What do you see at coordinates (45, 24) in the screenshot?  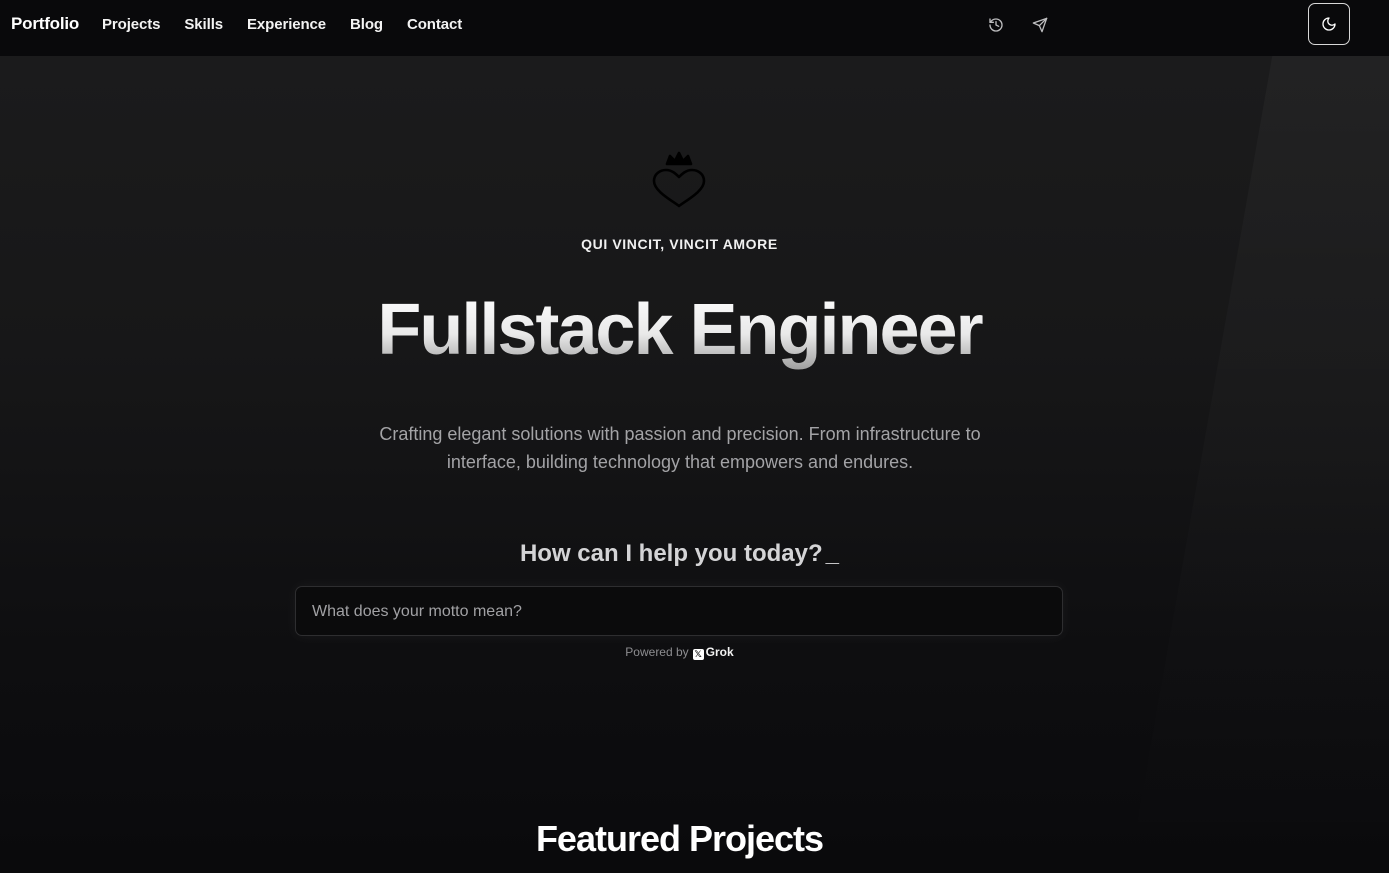 I see `brand-link: Portfolio` at bounding box center [45, 24].